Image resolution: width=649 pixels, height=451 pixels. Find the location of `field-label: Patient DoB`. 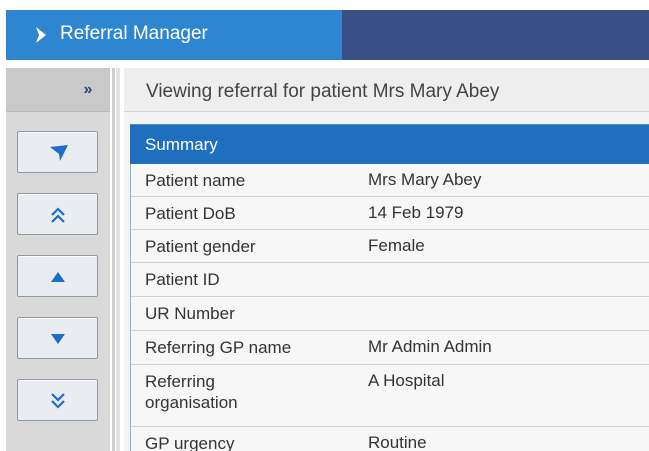

field-label: Patient DoB is located at coordinates (190, 213).